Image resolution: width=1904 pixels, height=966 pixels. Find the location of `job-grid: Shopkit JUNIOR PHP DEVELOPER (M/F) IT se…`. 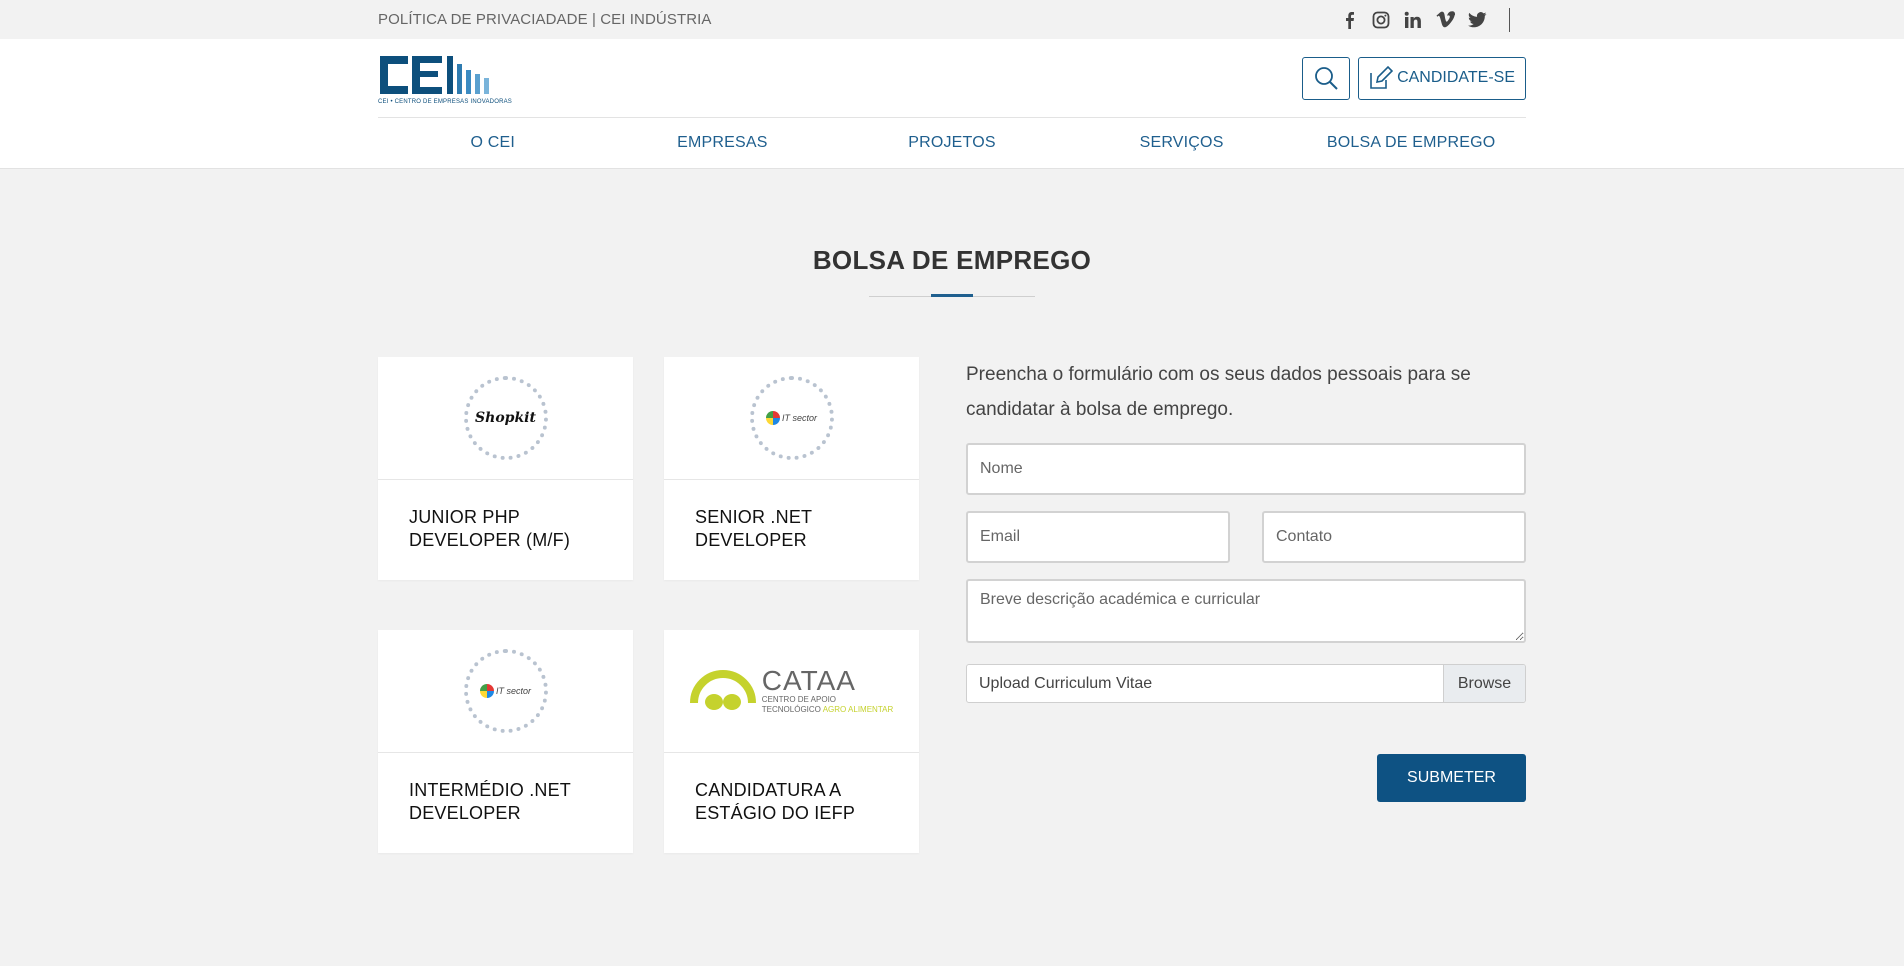

job-grid: Shopkit JUNIOR PHP DEVELOPER (M/F) IT se… is located at coordinates (648, 605).